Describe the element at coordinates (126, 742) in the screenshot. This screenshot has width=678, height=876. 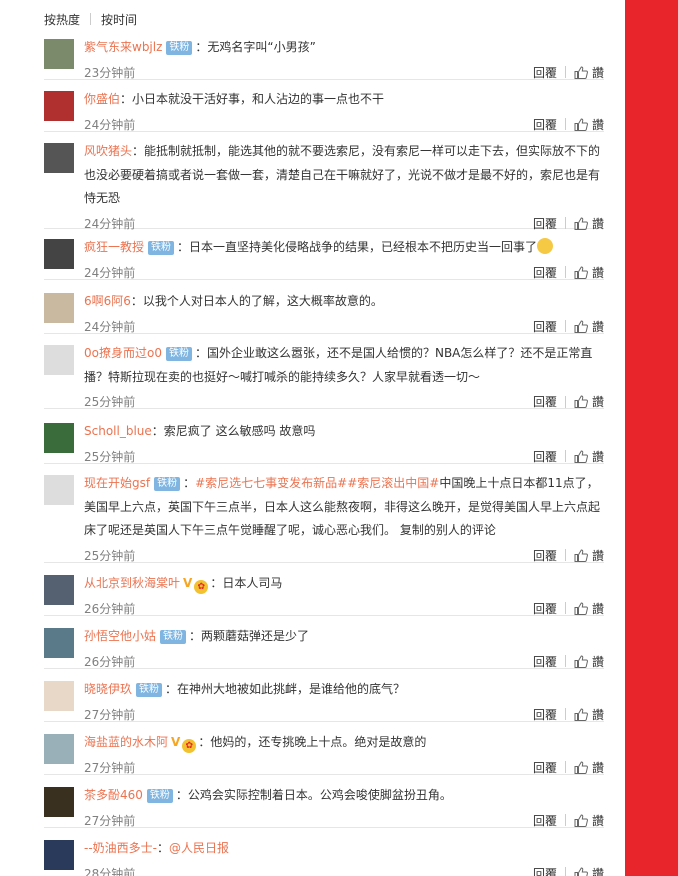
I see `username-link: 海盐蓝的水木阿` at that location.